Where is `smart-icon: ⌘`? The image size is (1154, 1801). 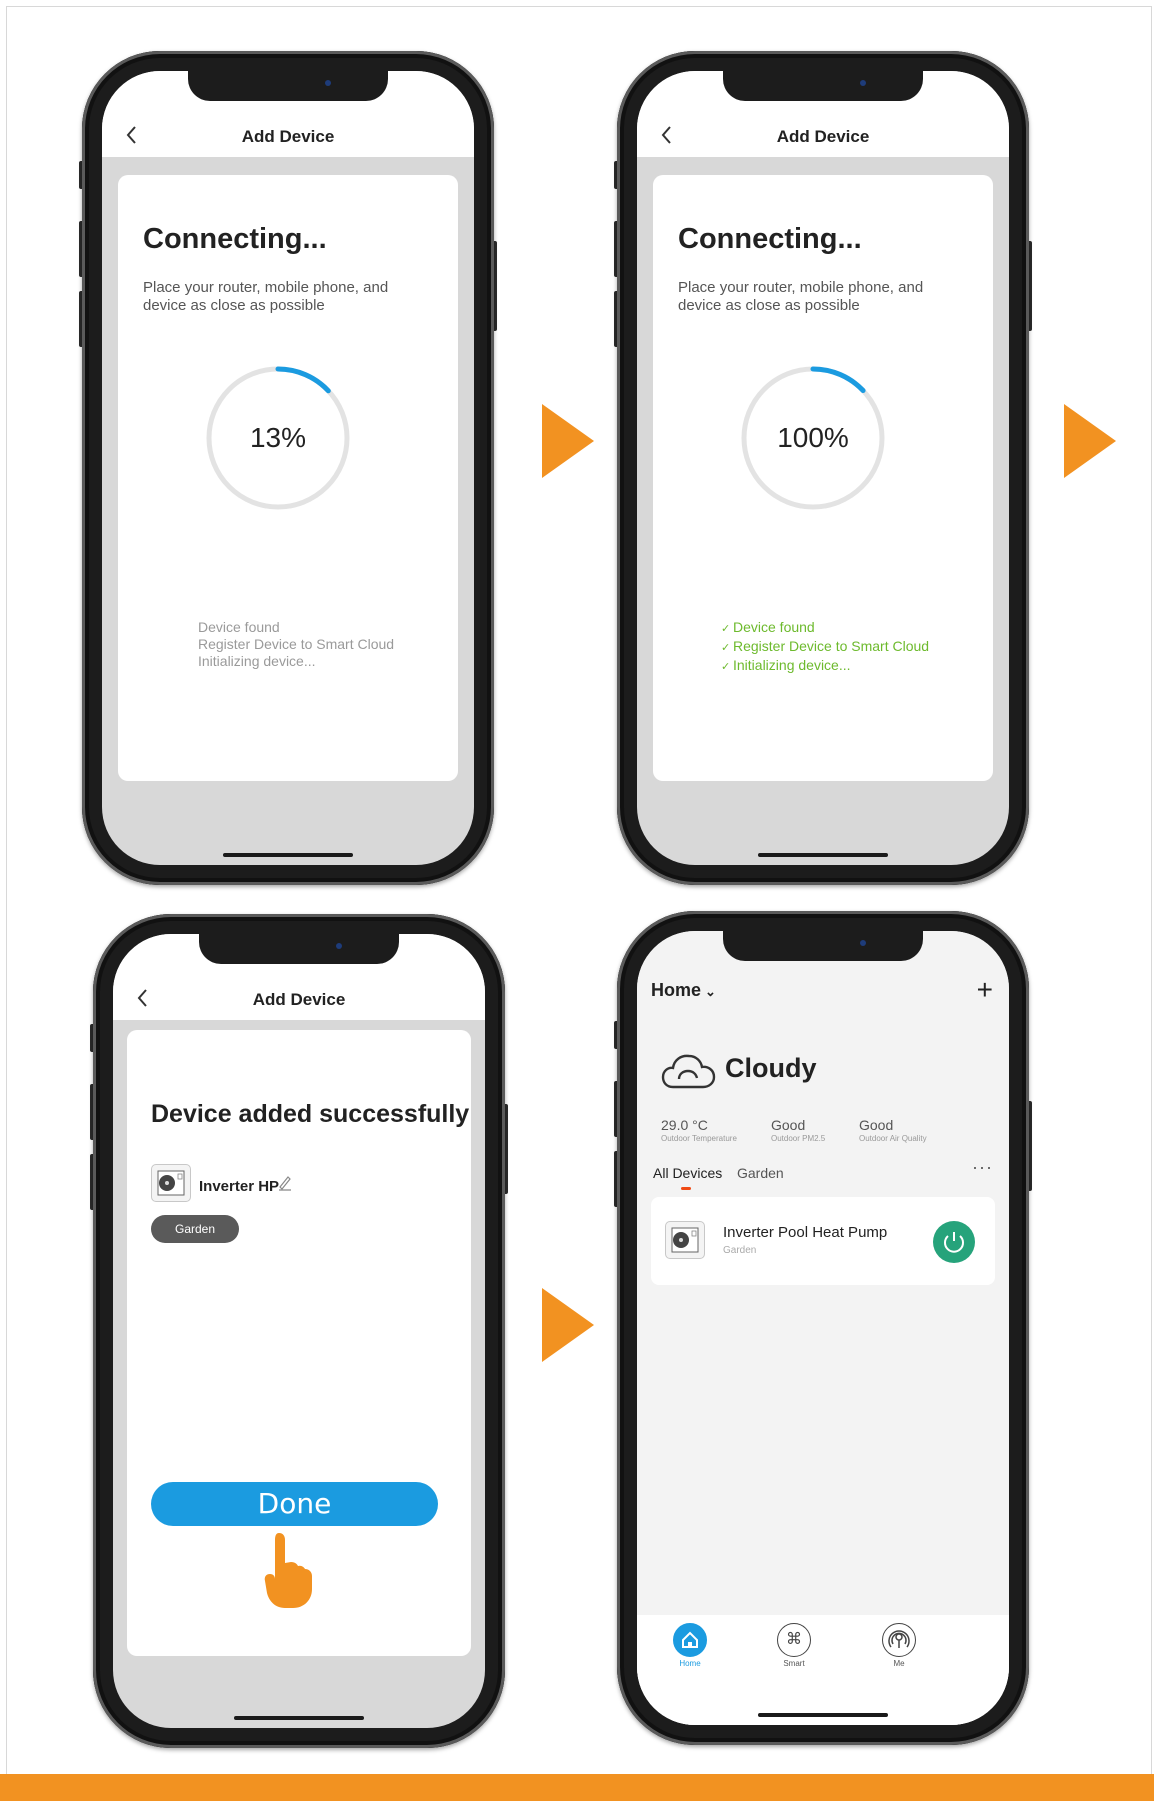
smart-icon: ⌘ is located at coordinates (794, 1640).